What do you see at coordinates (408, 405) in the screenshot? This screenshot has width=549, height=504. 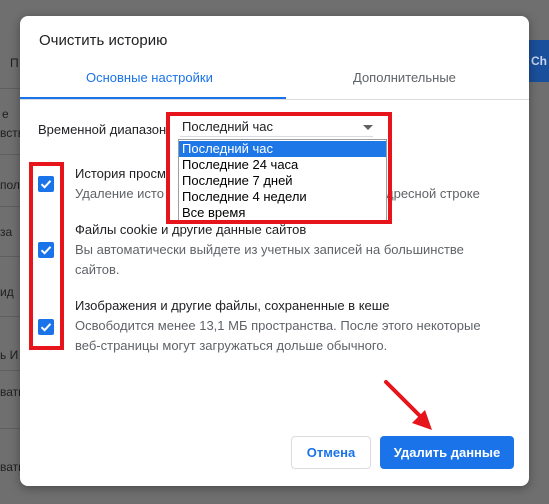 I see `annotation-arrow-icon` at bounding box center [408, 405].